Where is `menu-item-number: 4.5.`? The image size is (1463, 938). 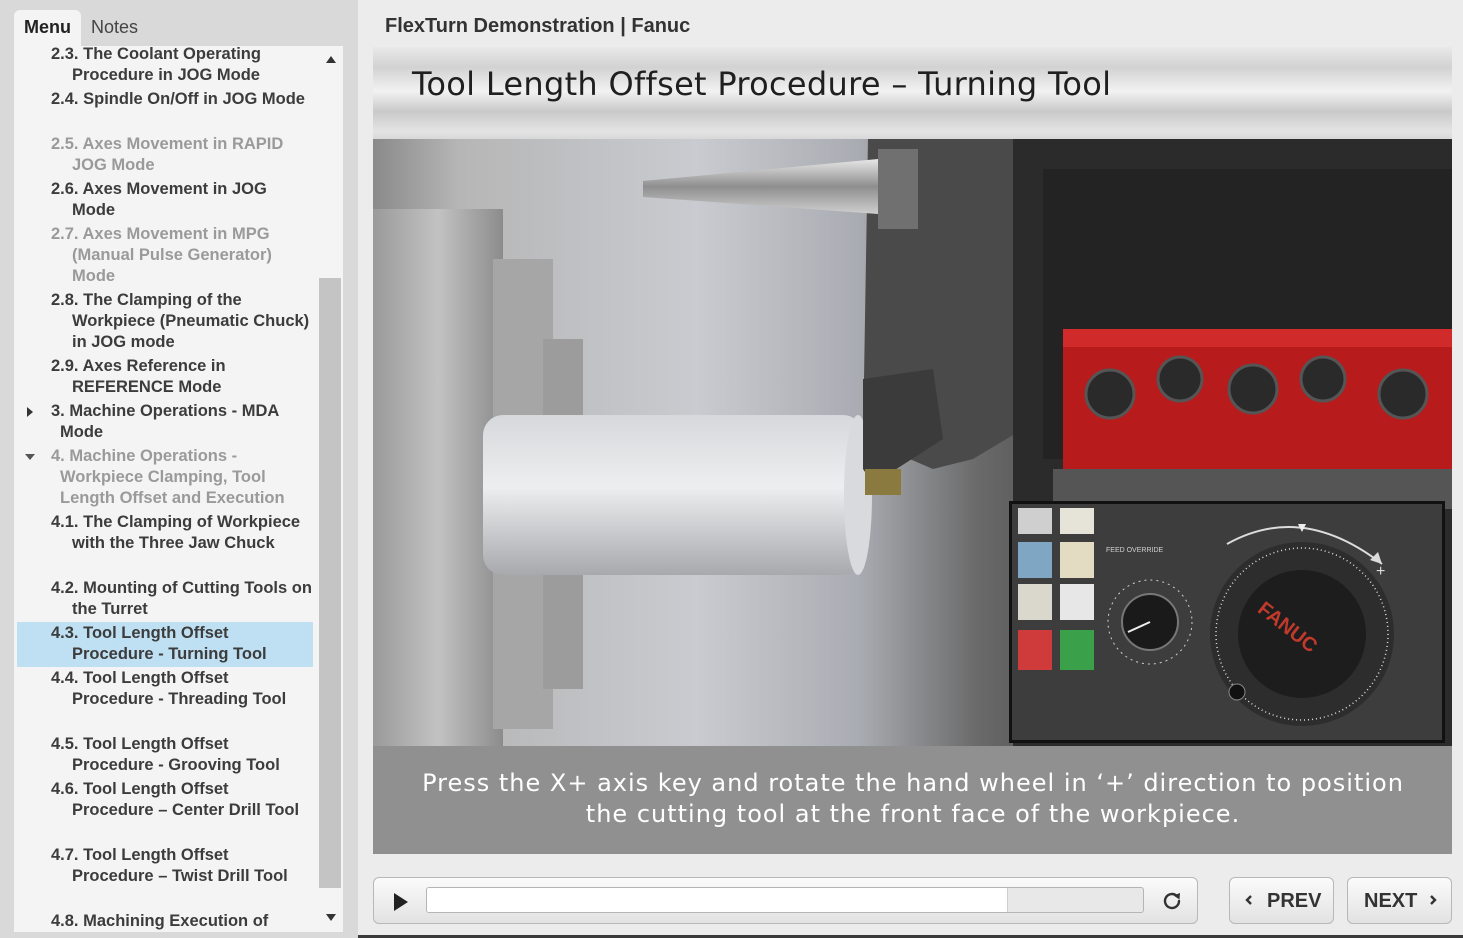
menu-item-number: 4.5. is located at coordinates (65, 744).